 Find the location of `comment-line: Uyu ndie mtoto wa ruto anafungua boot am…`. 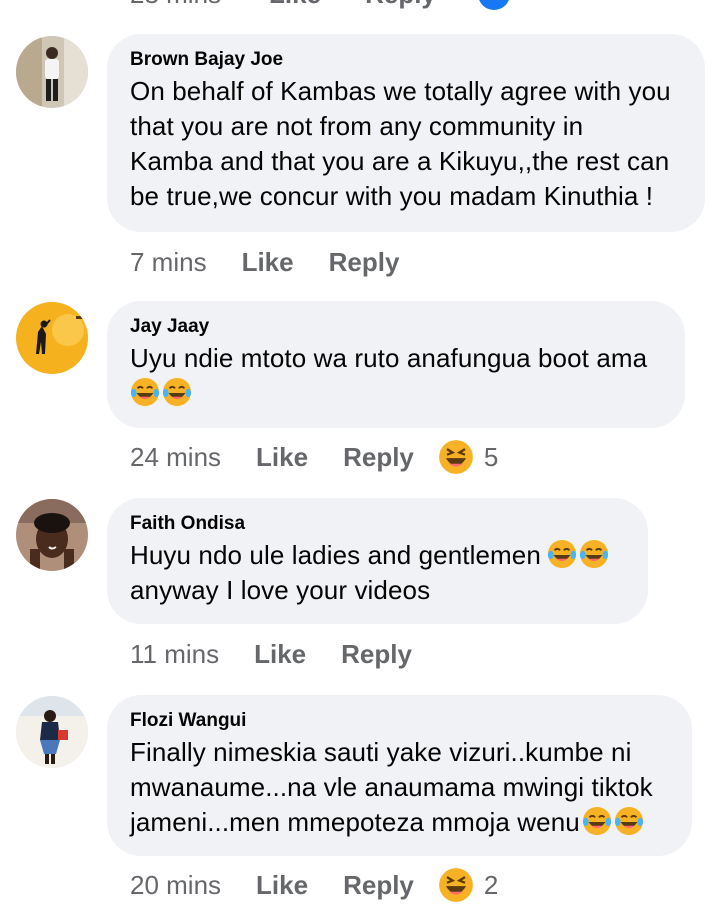

comment-line: Uyu ndie mtoto wa ruto anafungua boot am… is located at coordinates (389, 358).